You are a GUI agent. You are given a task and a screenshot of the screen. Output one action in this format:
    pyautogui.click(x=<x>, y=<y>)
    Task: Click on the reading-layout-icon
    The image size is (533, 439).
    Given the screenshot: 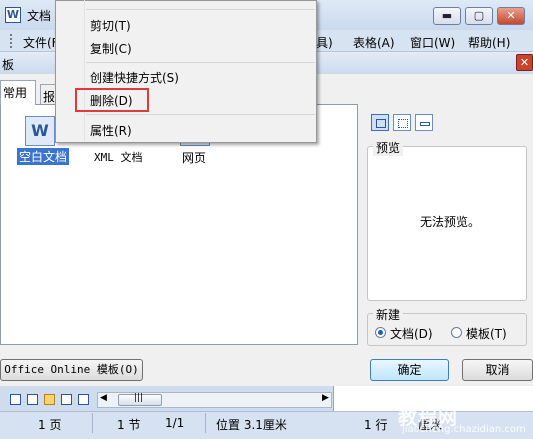 What is the action you would take?
    pyautogui.click(x=83, y=399)
    